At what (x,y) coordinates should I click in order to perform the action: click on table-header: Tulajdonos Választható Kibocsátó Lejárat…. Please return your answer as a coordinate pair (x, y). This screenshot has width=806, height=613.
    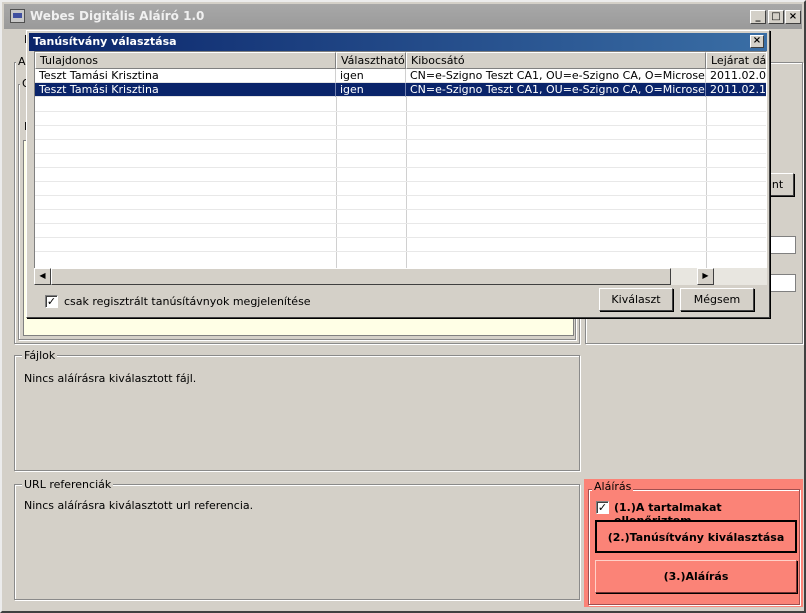
    Looking at the image, I should click on (400, 60).